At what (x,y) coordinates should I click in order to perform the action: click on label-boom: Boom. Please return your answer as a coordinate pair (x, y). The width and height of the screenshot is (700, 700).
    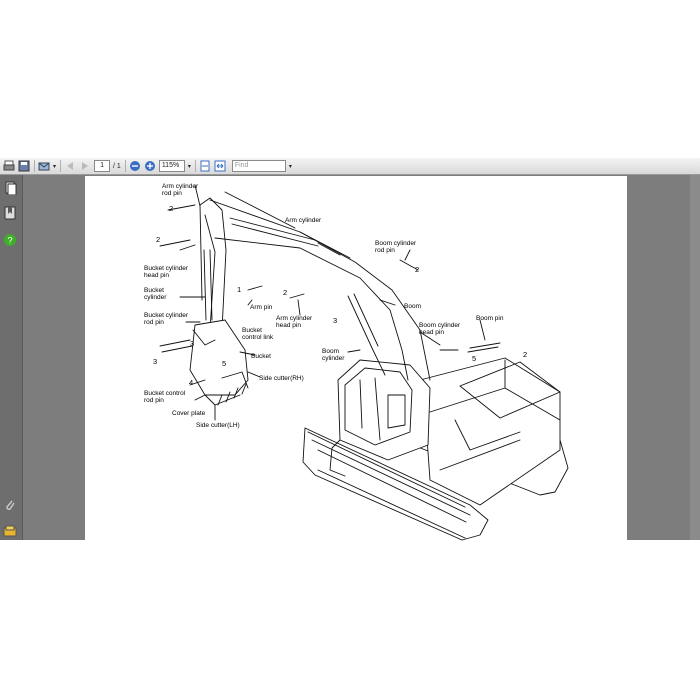
    Looking at the image, I should click on (412, 306).